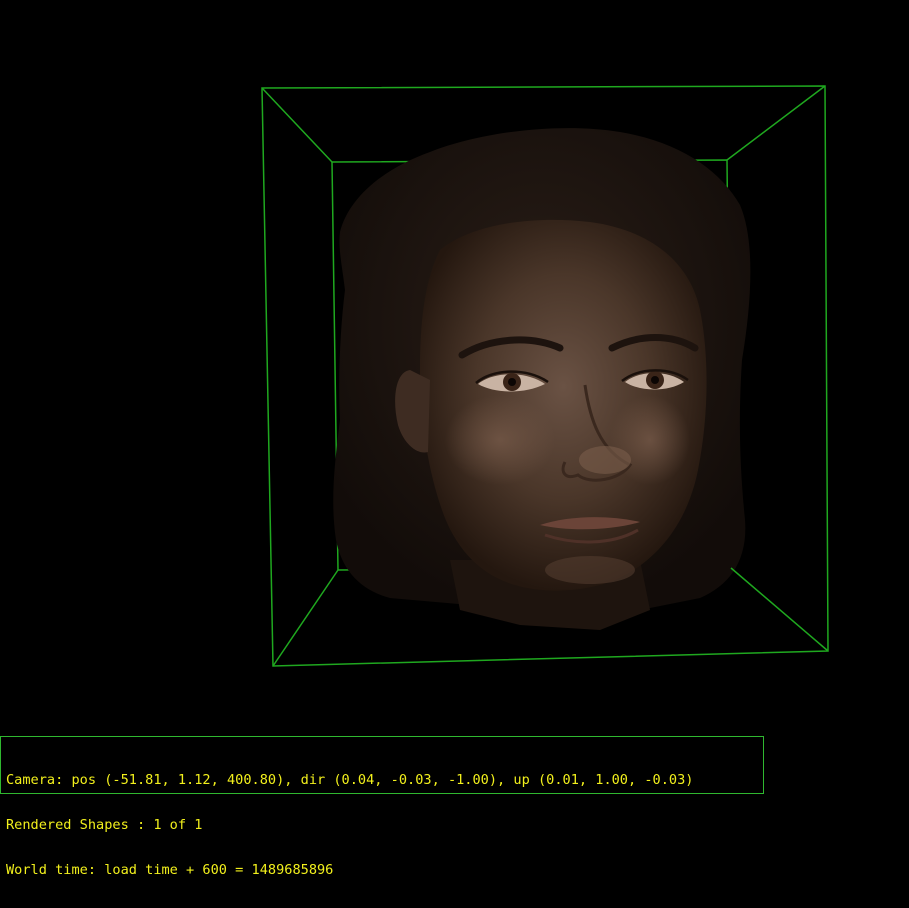  I want to click on world-time-info: World time: load time + 600 = 1489685896, so click(170, 870).